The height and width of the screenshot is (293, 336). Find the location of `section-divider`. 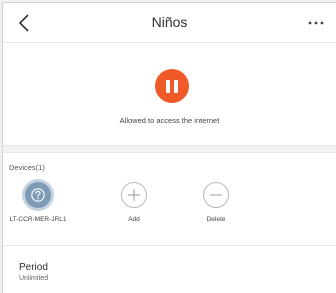

section-divider is located at coordinates (169, 149).